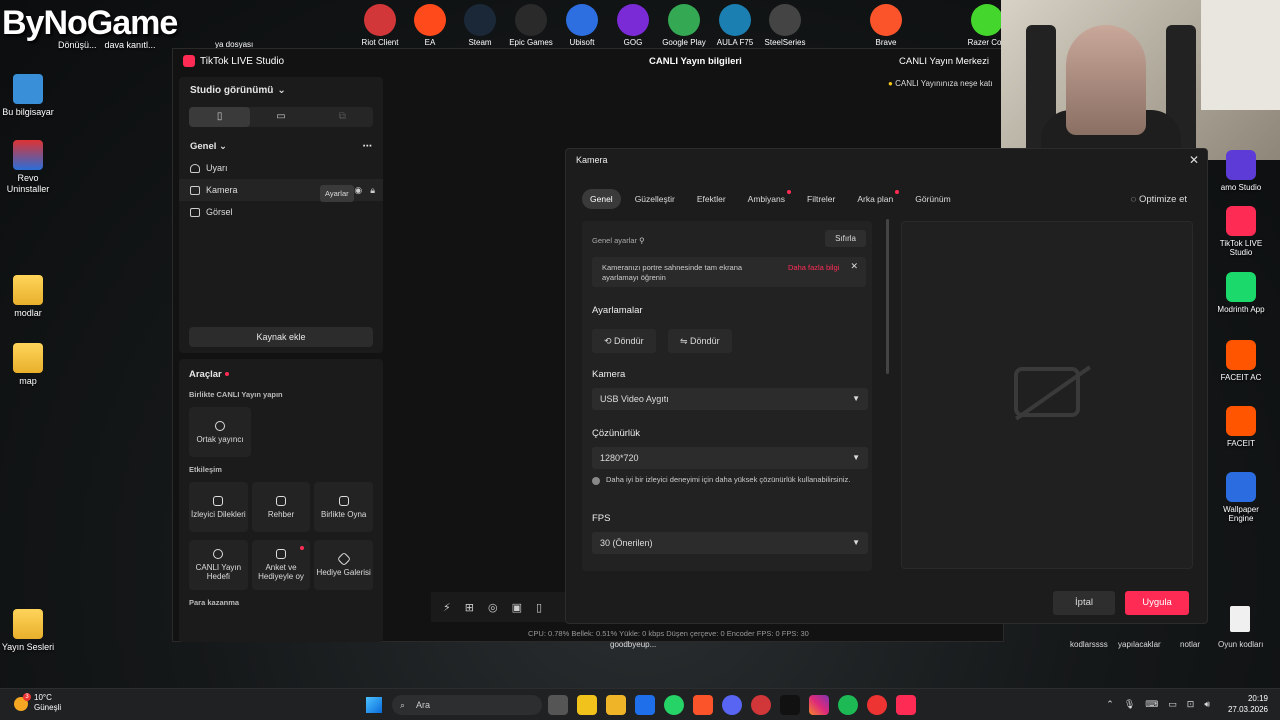 This screenshot has height=720, width=1280. Describe the element at coordinates (1241, 361) in the screenshot. I see `right-desktop-icon-3: FACEIT AC` at that location.